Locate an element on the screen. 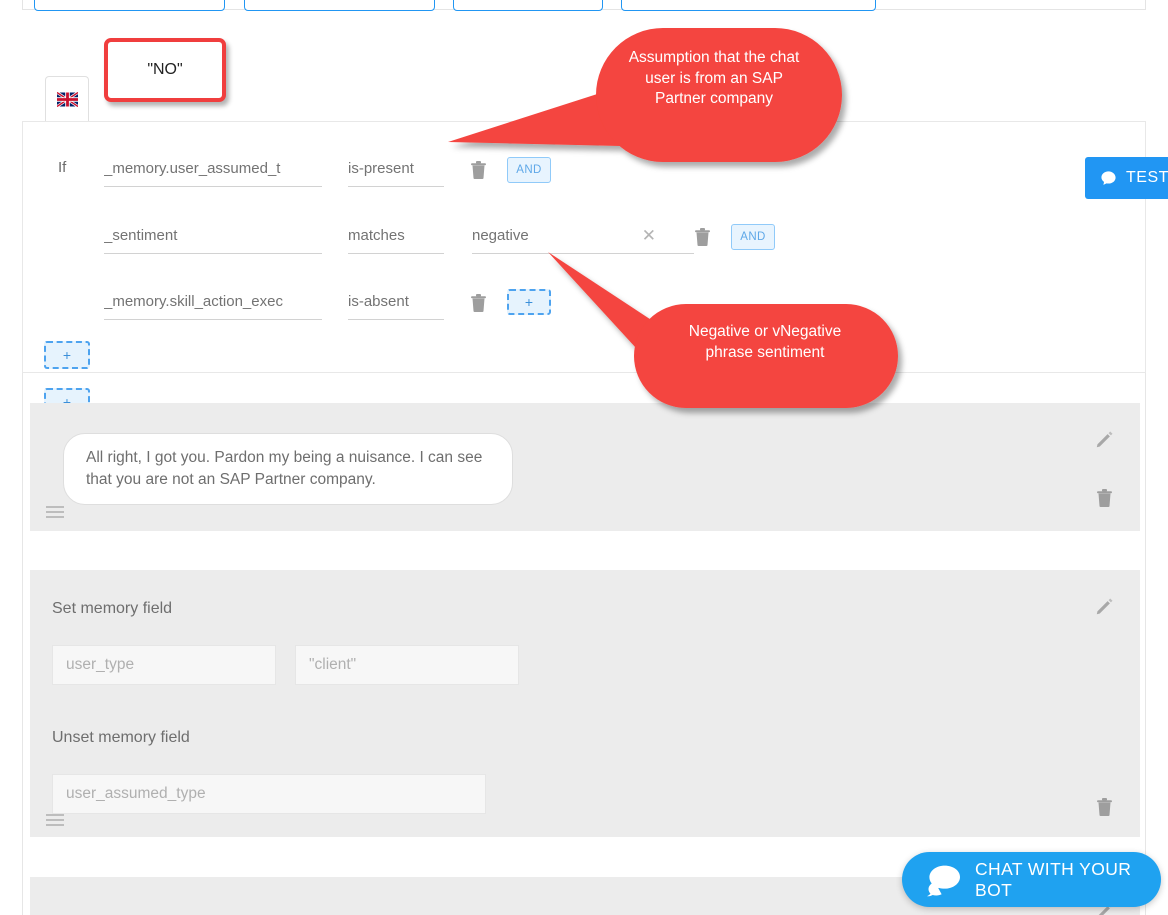  delete-memory-button is located at coordinates (1104, 807).